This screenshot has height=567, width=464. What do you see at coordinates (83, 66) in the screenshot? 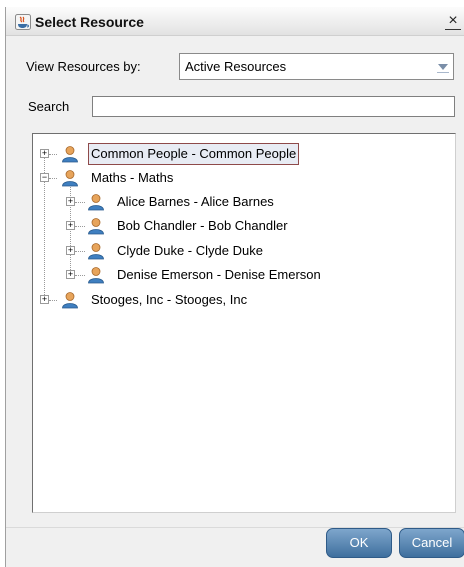
I see `view-resources-label: View Resources by:` at bounding box center [83, 66].